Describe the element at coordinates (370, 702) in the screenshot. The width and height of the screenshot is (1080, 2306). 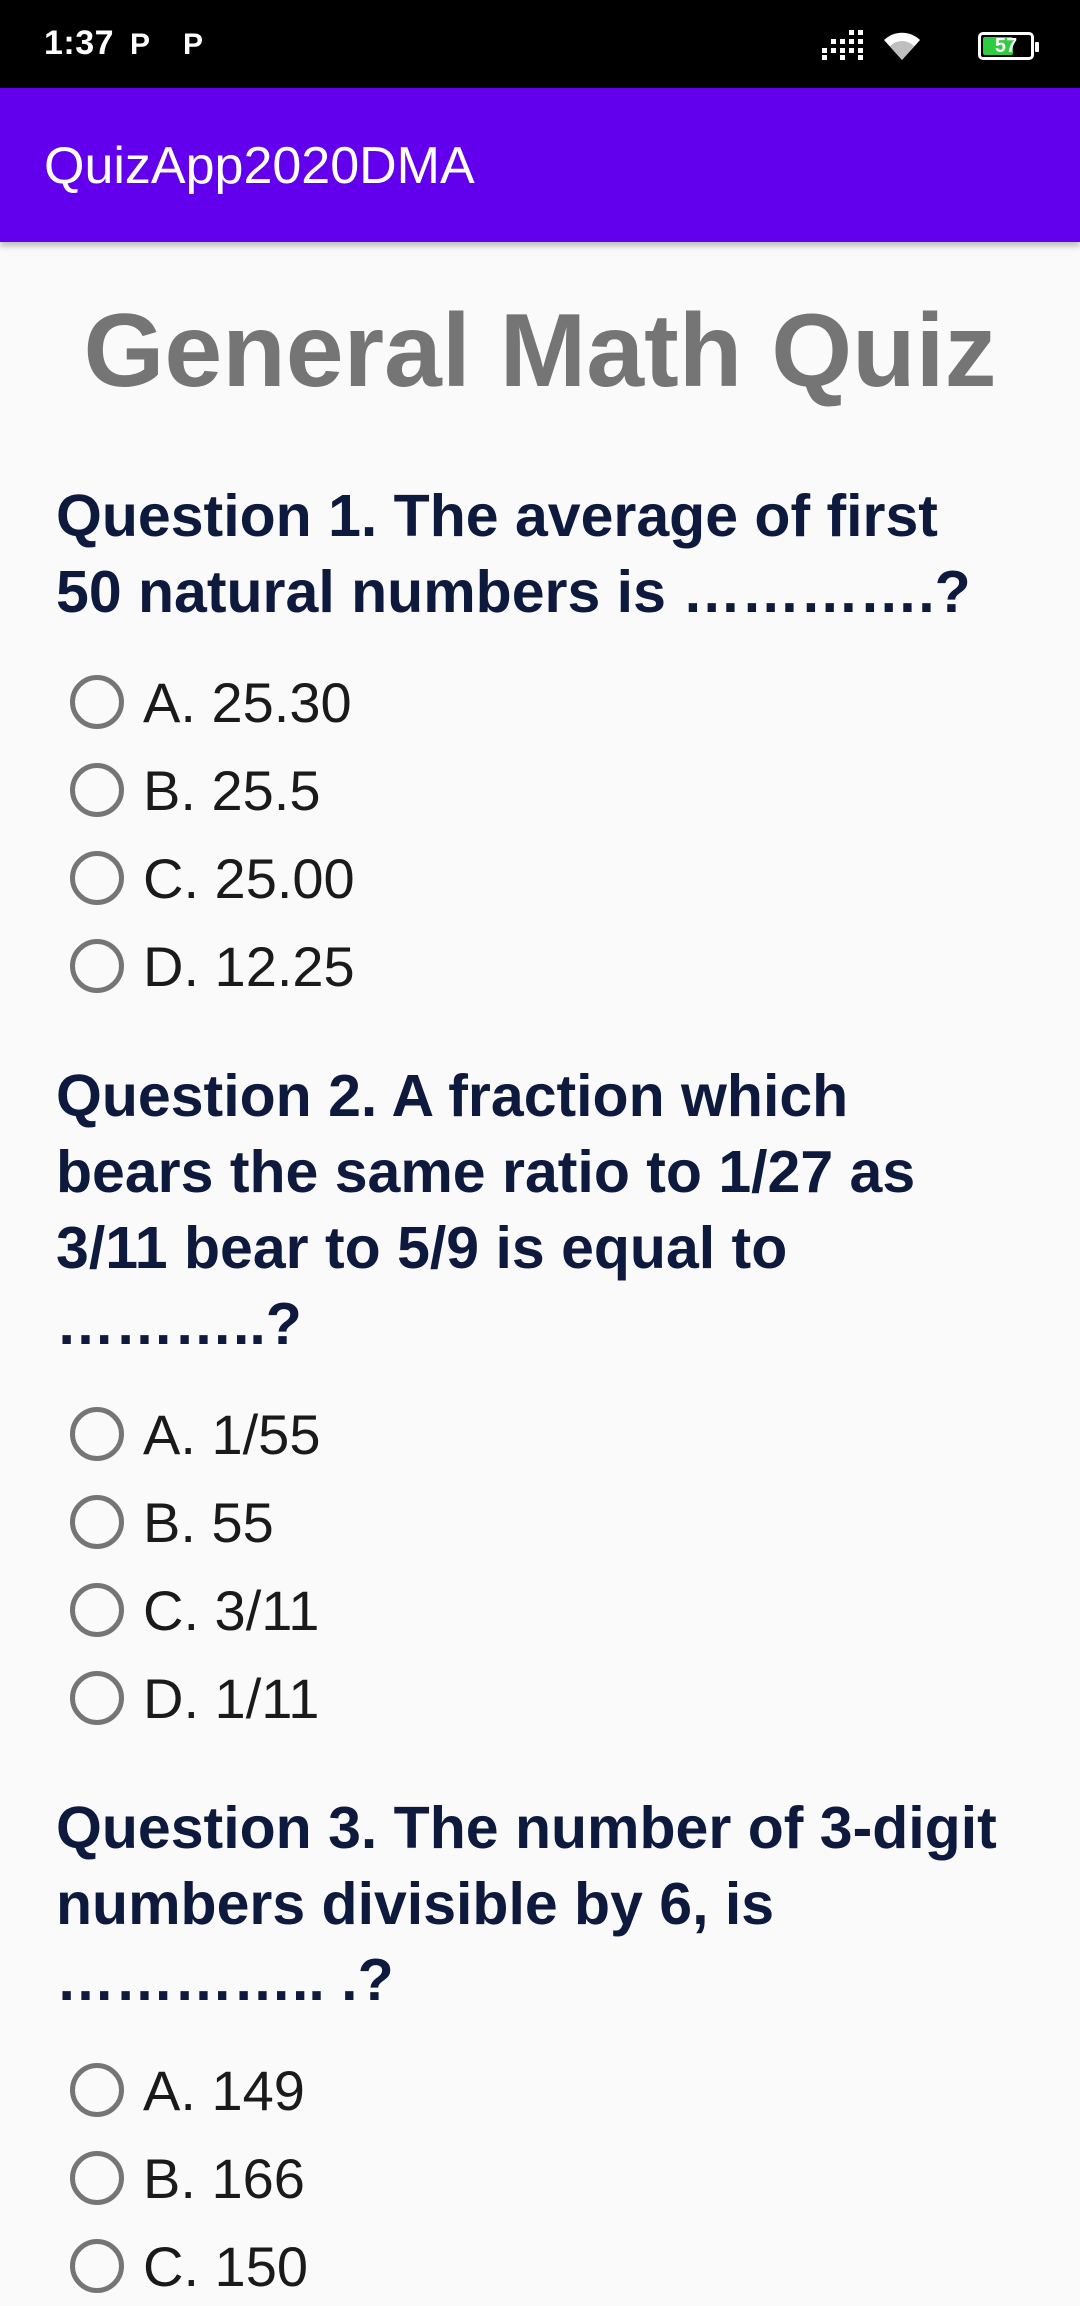
I see `option-q1-a: A. 25.30` at that location.